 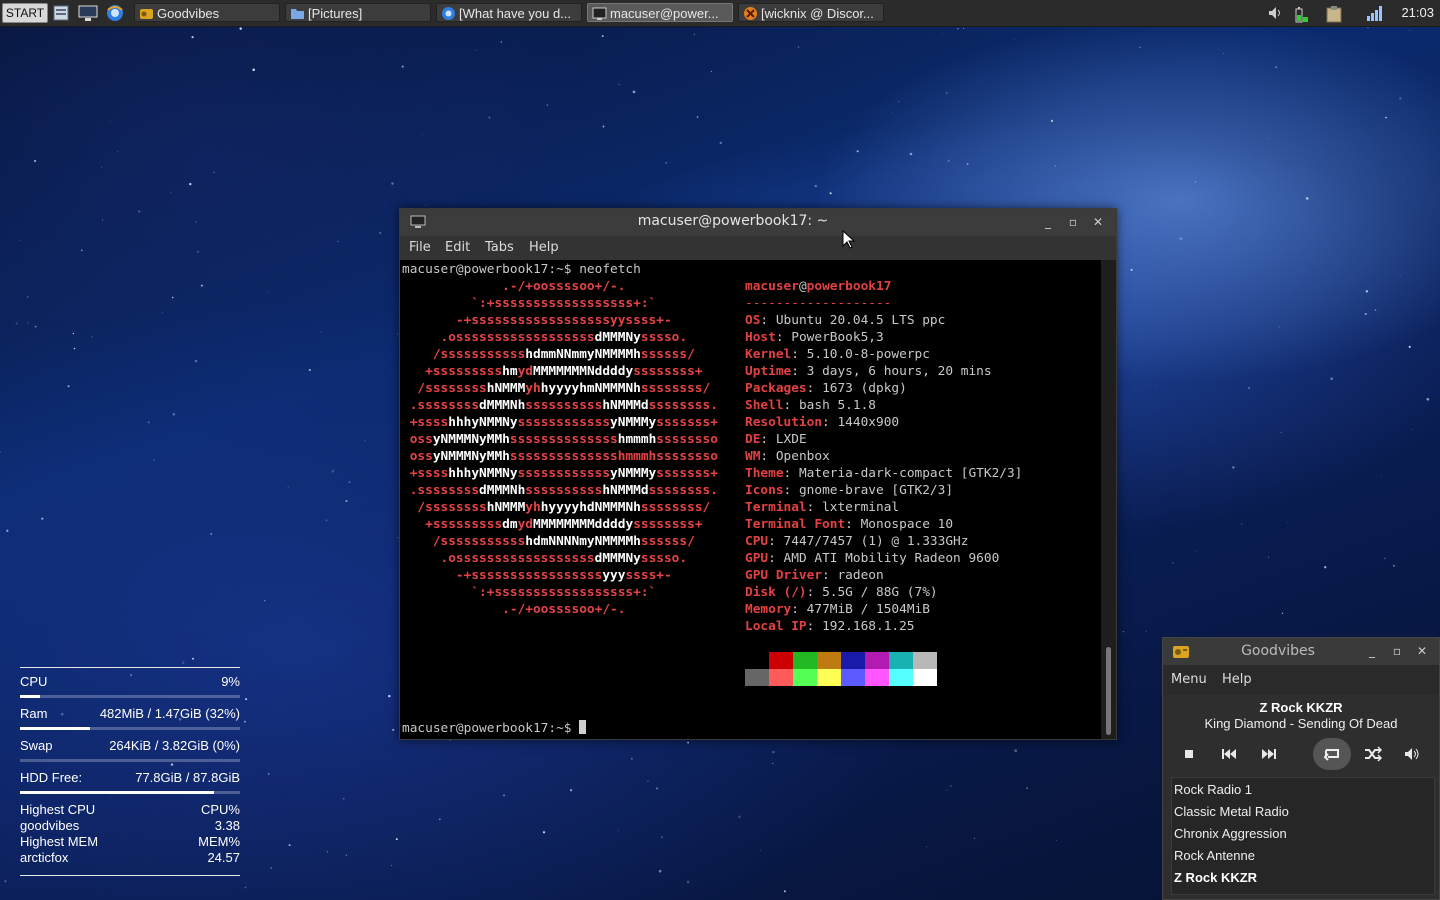 What do you see at coordinates (223, 857) in the screenshot?
I see `process-mem: 24.57` at bounding box center [223, 857].